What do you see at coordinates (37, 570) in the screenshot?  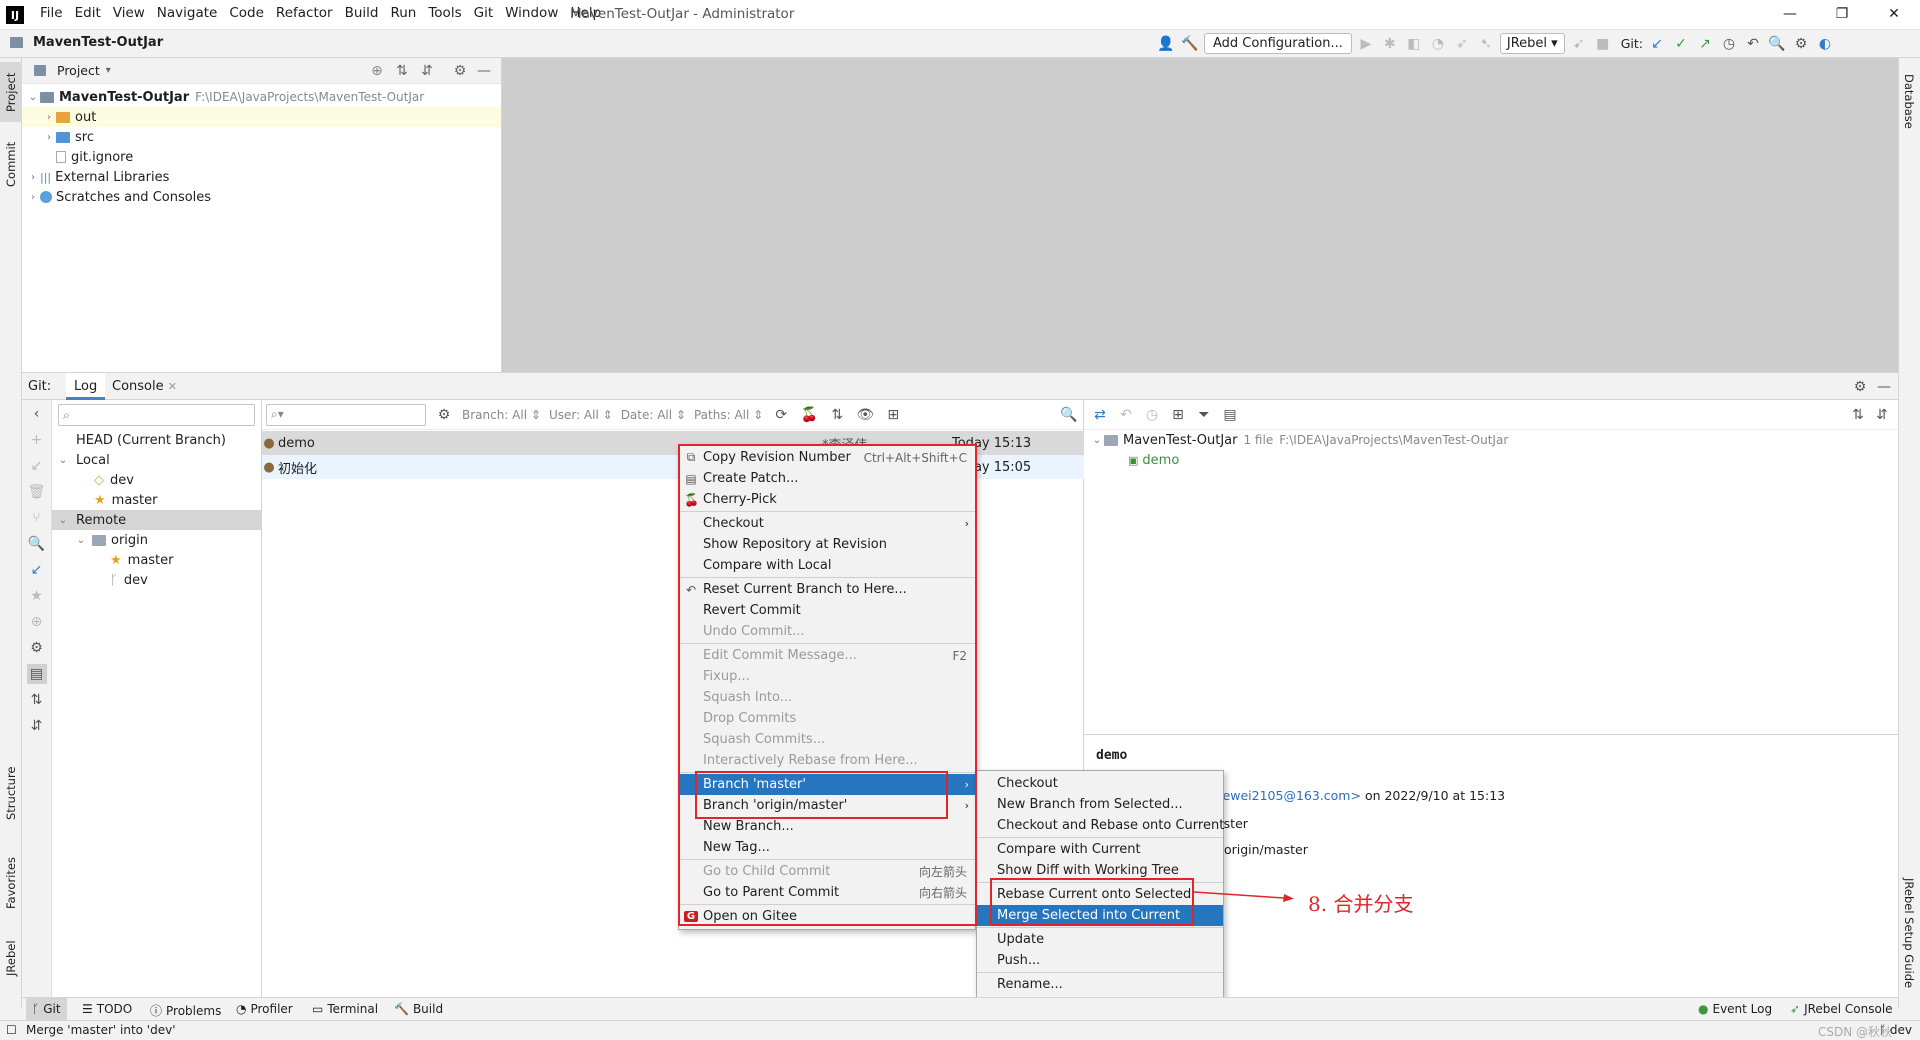 I see `fetch-icon: ↙` at bounding box center [37, 570].